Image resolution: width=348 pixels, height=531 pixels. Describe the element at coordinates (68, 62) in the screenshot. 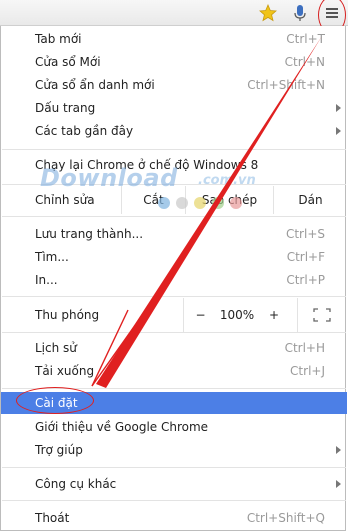

I see `menu-item-label: Cửa sổ Mới` at that location.